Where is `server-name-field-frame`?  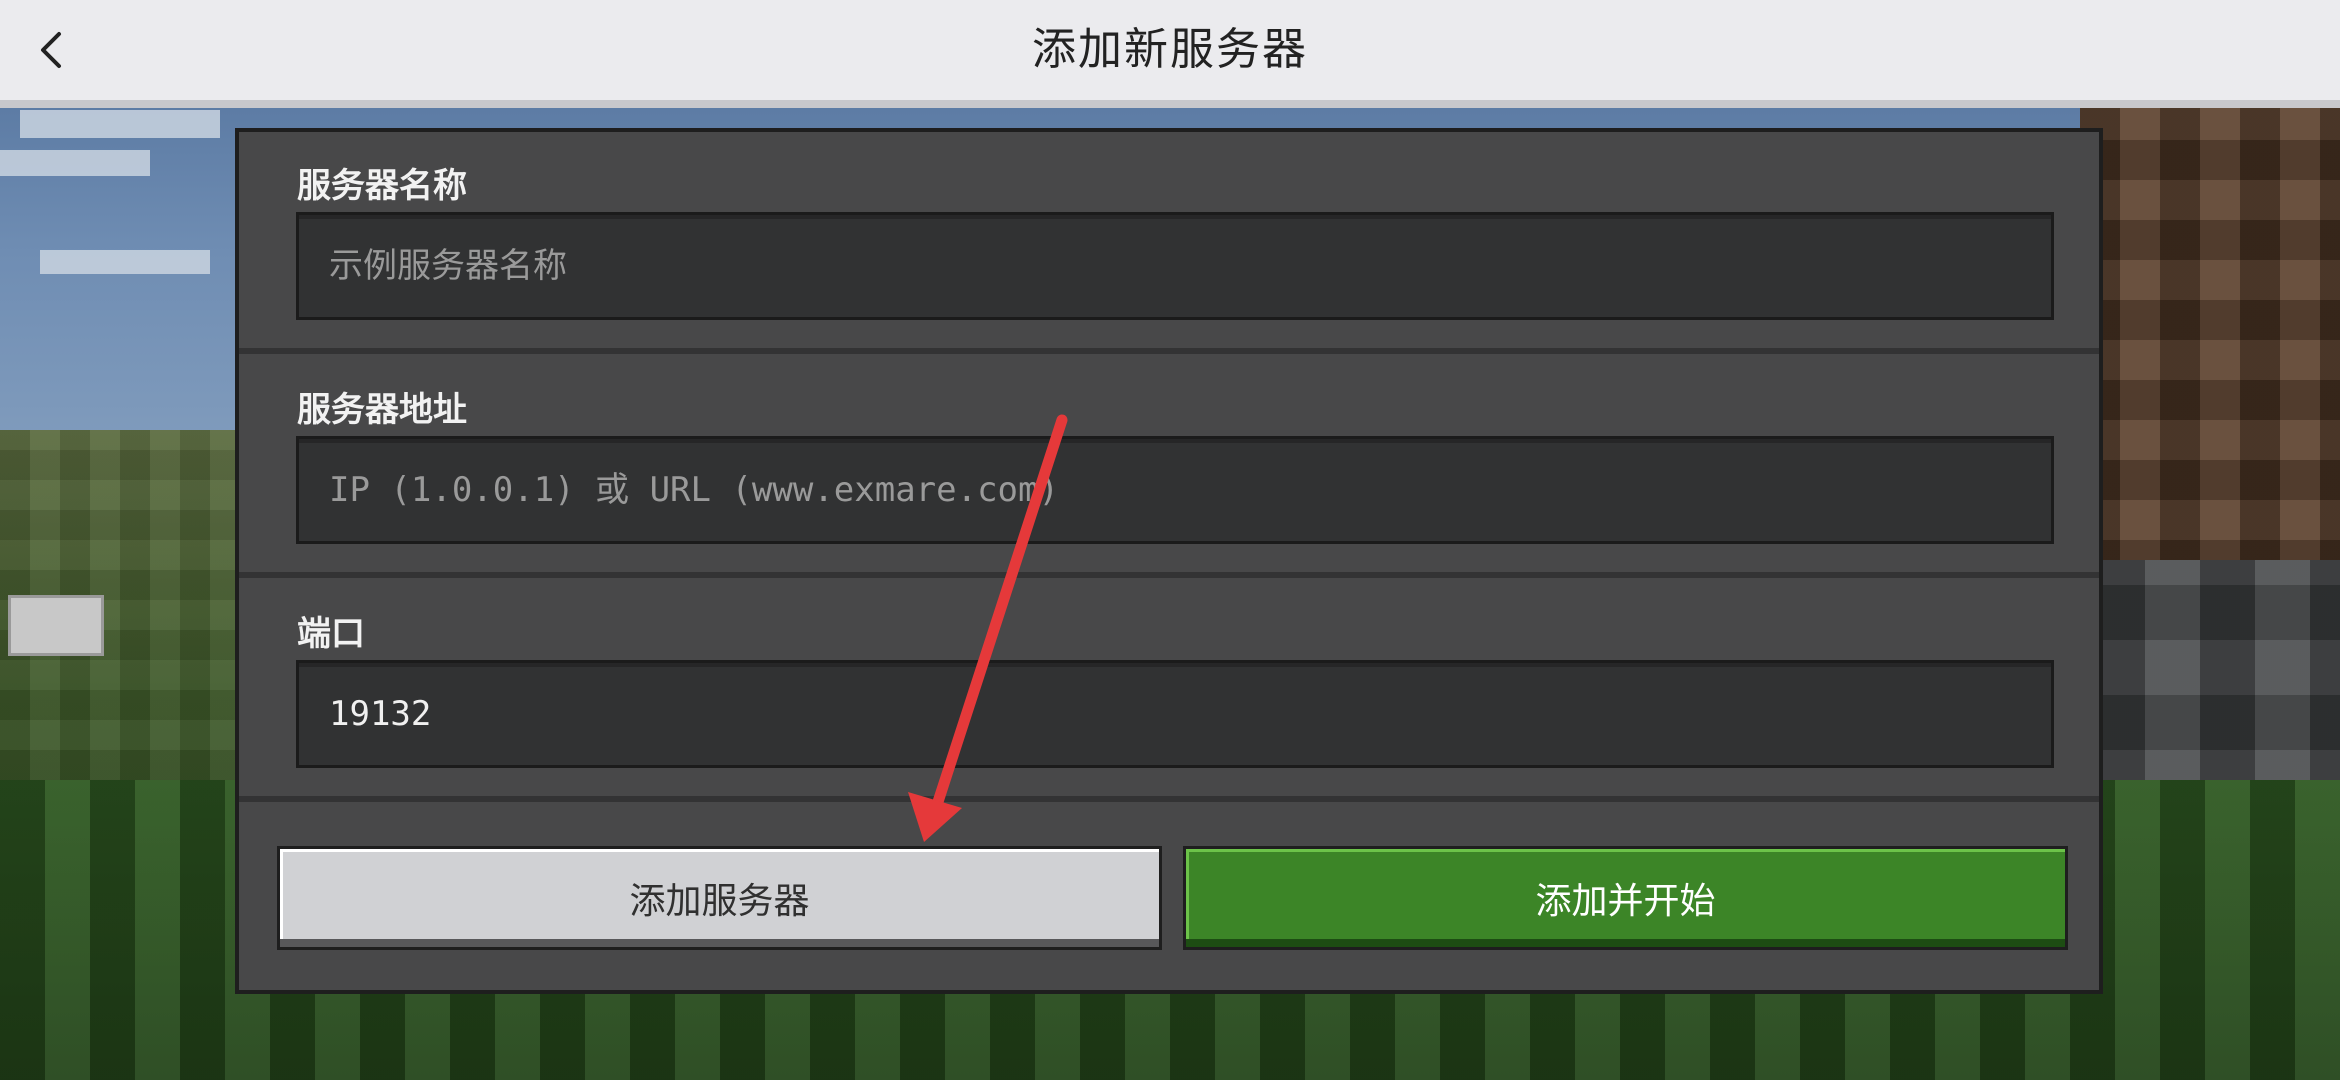 server-name-field-frame is located at coordinates (1175, 266).